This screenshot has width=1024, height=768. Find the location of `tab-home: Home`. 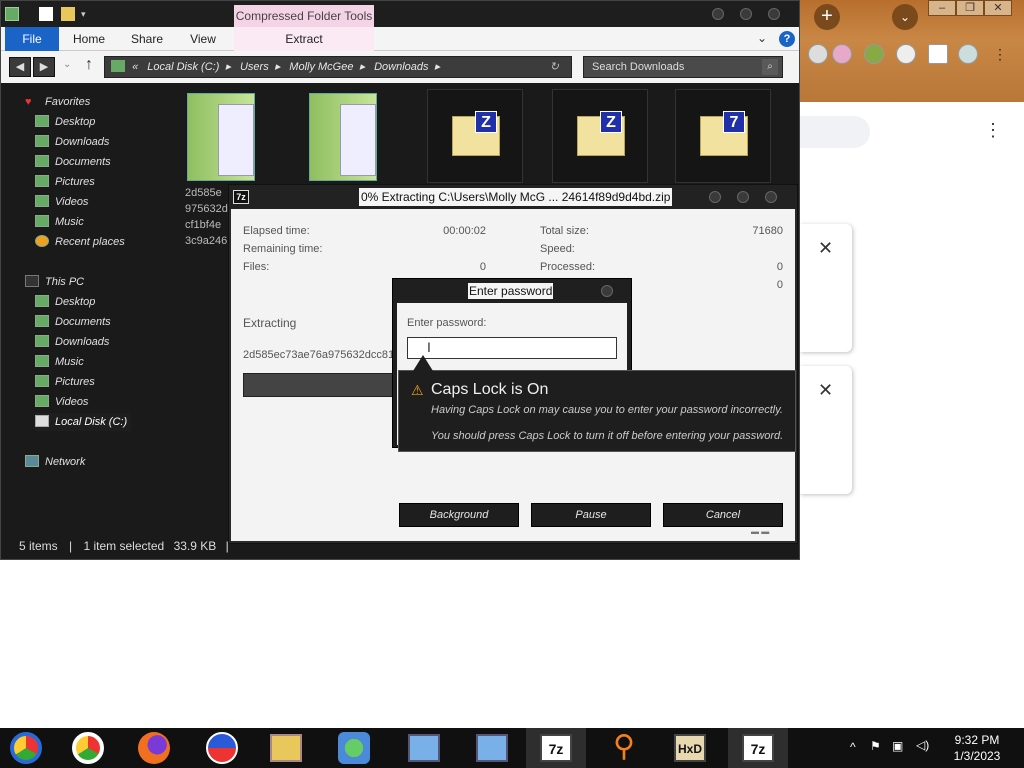

tab-home: Home is located at coordinates (89, 39).